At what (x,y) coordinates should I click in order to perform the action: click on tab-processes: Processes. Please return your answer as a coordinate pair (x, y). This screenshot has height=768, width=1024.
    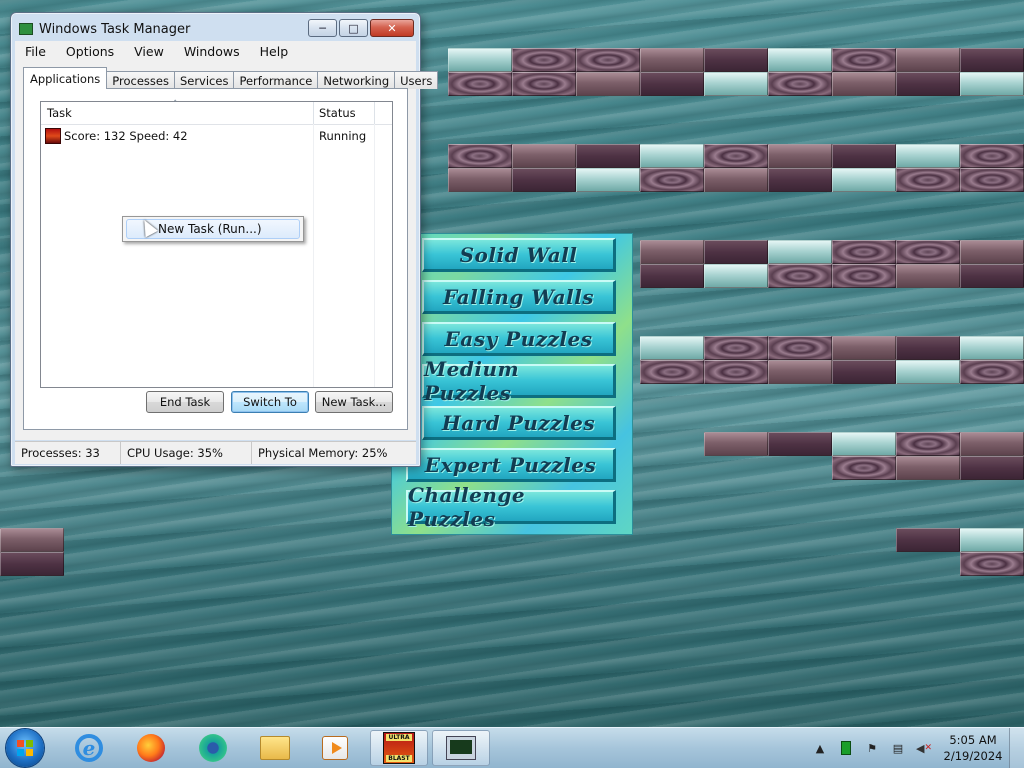
    Looking at the image, I should click on (140, 80).